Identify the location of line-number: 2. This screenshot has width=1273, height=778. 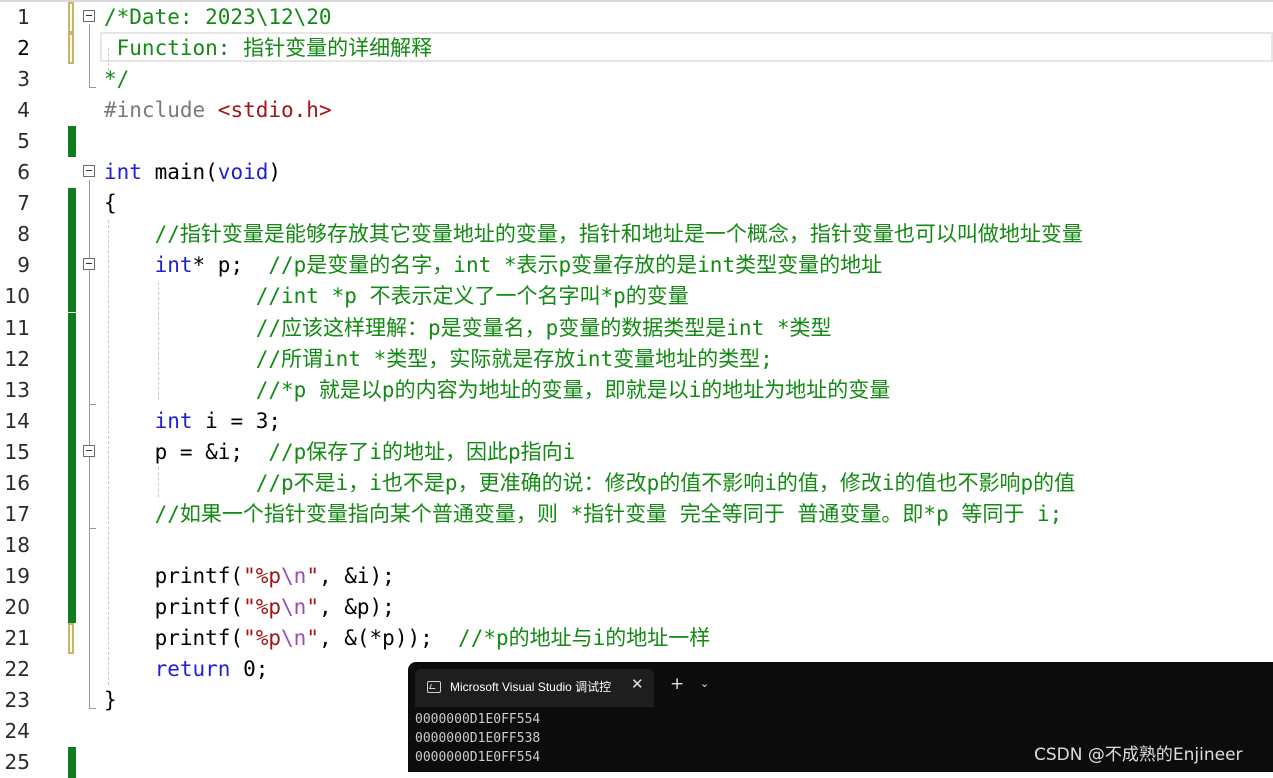
(23, 48).